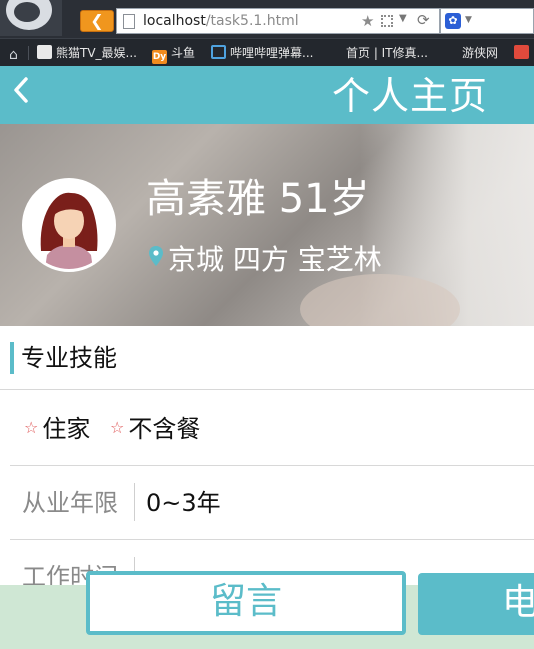 The height and width of the screenshot is (649, 534). What do you see at coordinates (468, 20) in the screenshot?
I see `search-dropdown-icon: ▼` at bounding box center [468, 20].